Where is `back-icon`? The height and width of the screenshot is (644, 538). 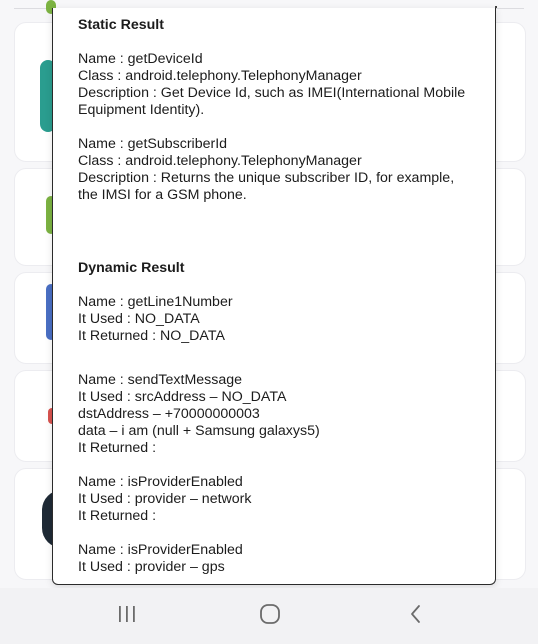
back-icon is located at coordinates (416, 616).